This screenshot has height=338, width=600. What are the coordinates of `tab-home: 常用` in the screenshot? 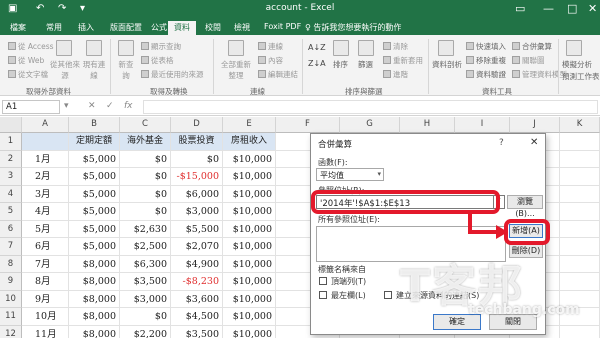 It's located at (54, 28).